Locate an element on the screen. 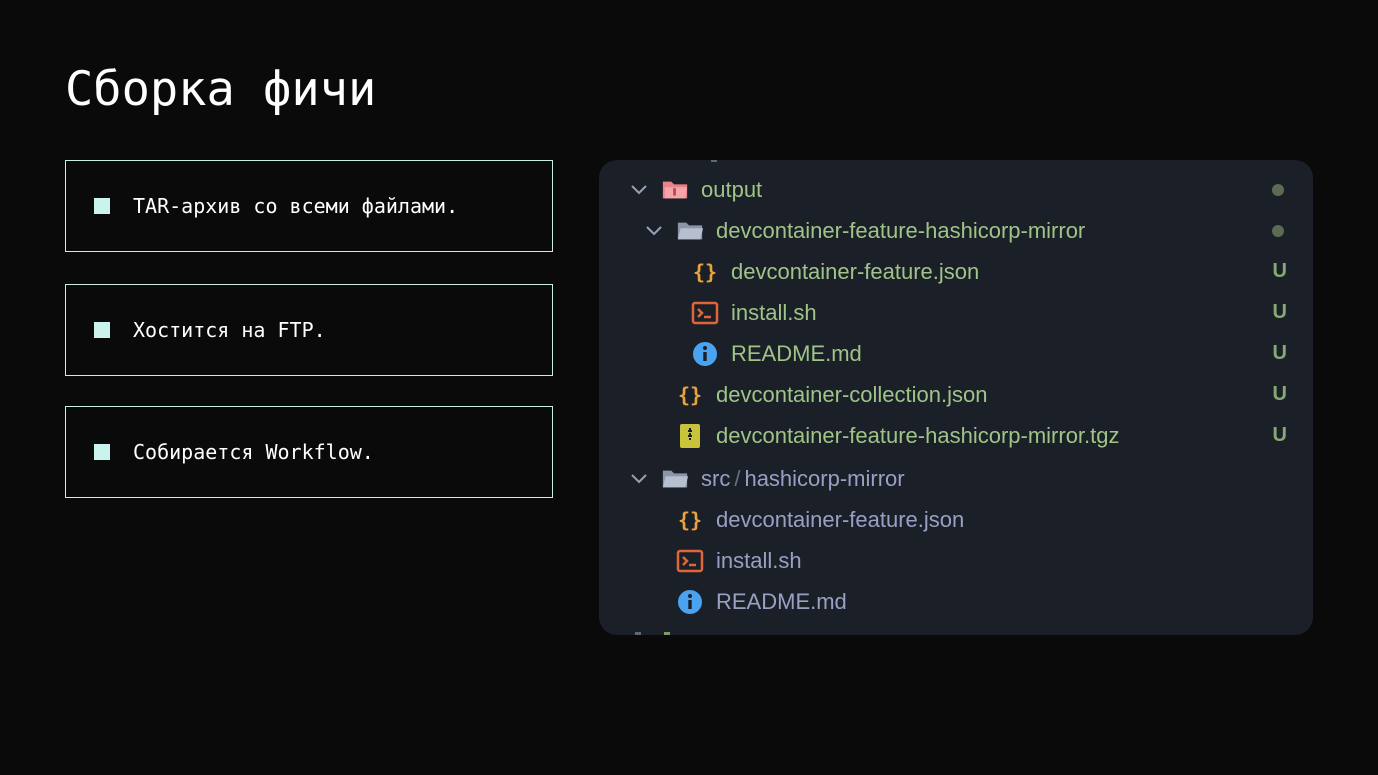 This screenshot has height=775, width=1378. folder-open-red-icon is located at coordinates (675, 190).